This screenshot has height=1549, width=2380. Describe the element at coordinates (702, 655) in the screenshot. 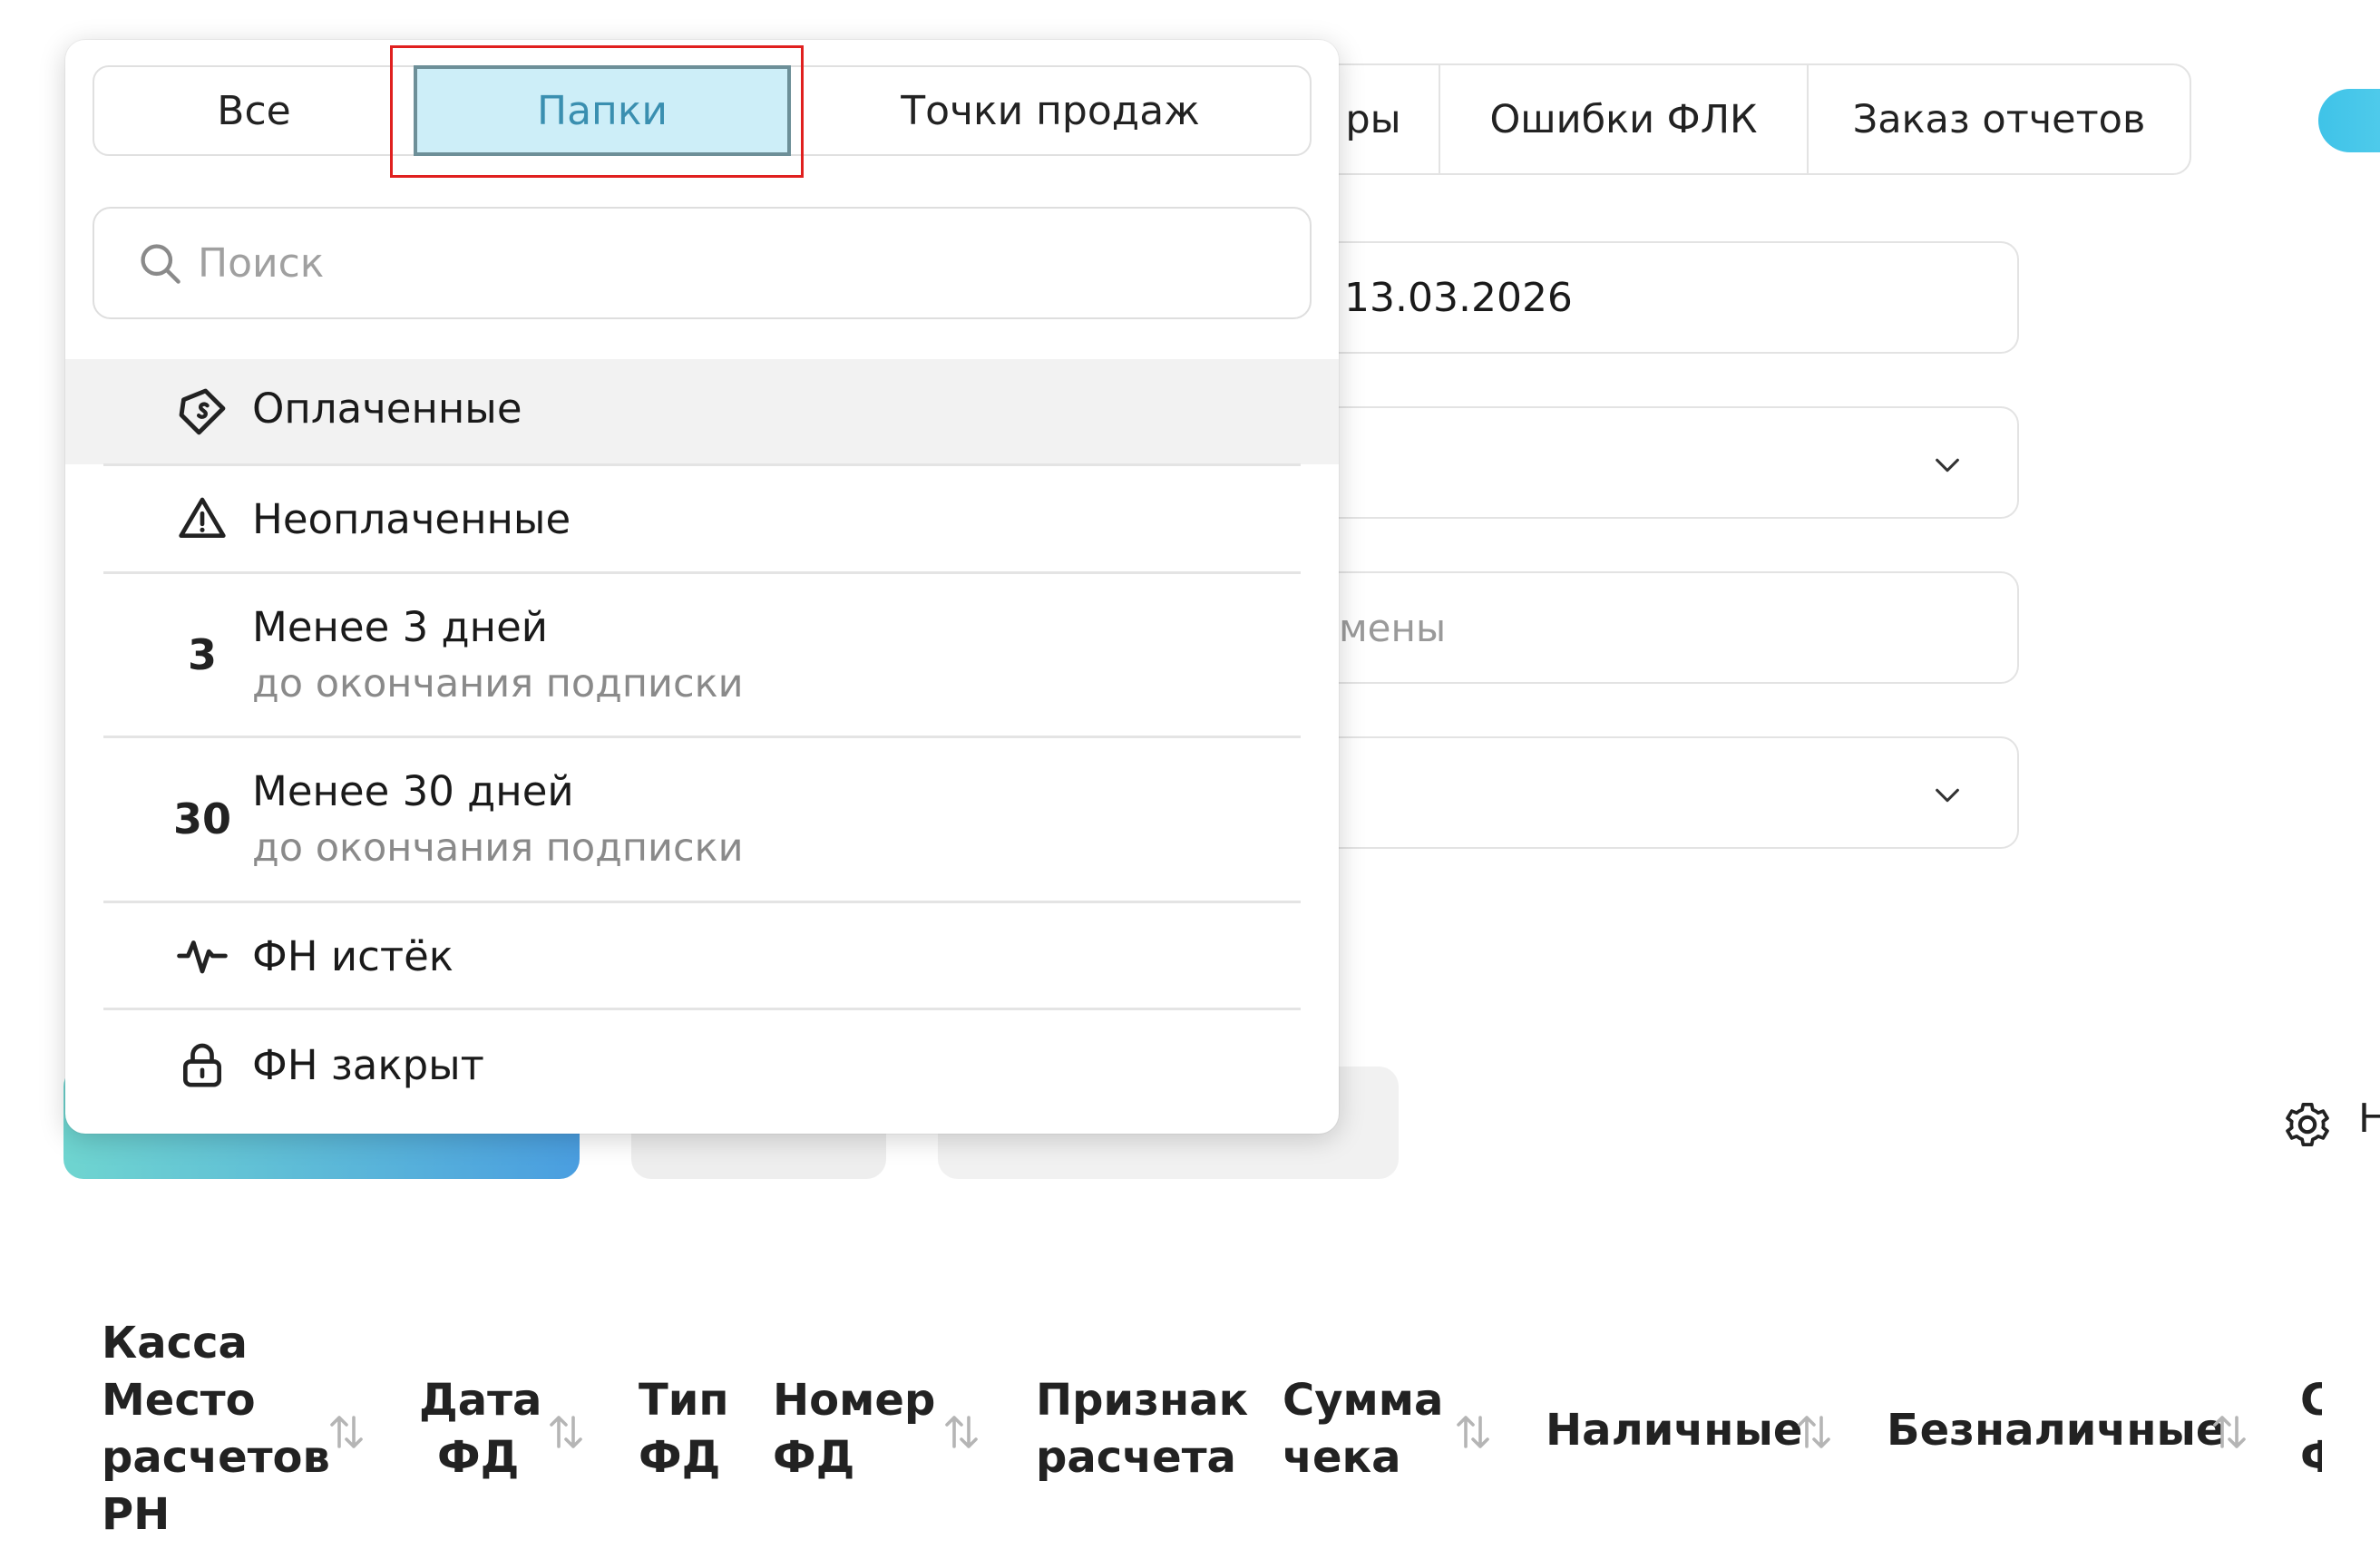

I see `folder-item-less-3-days: 3 Менее 3 дней до окончания подписки` at that location.